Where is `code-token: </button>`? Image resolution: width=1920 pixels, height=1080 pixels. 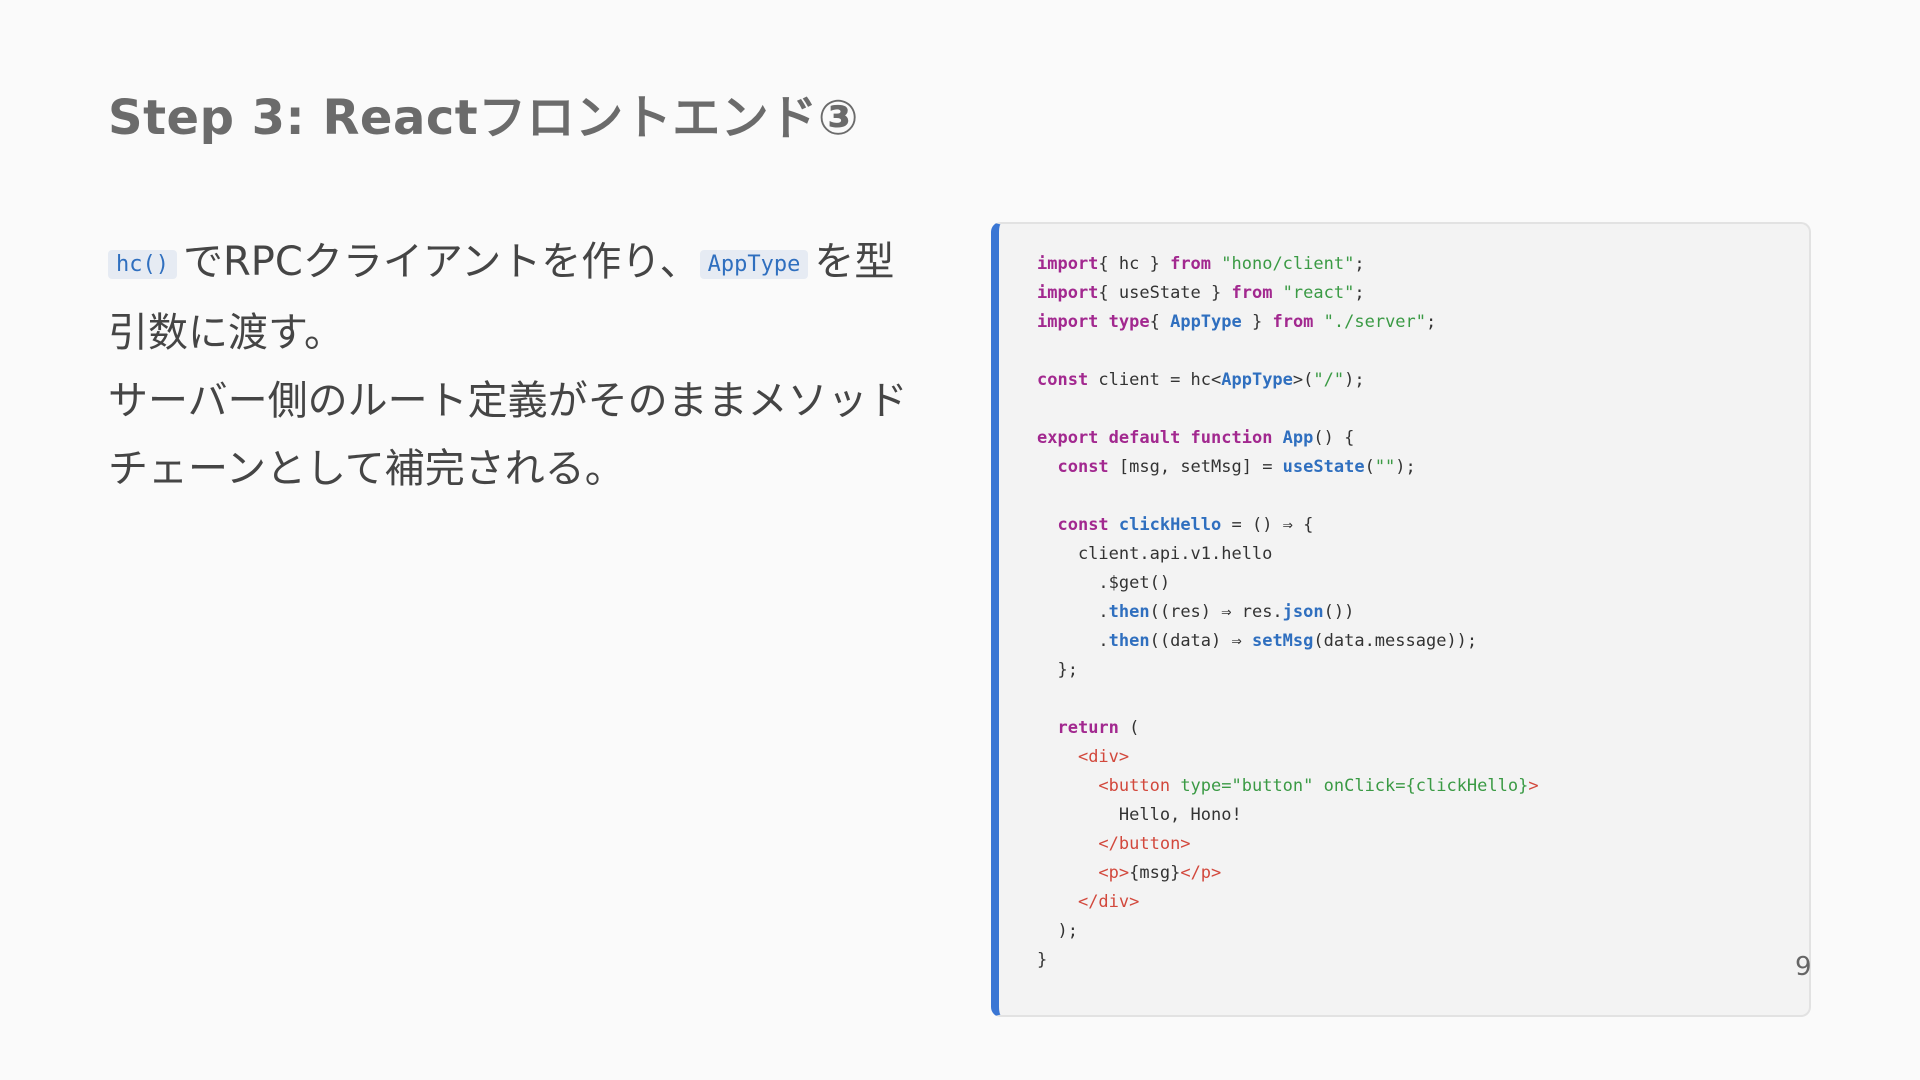
code-token: </button> is located at coordinates (1144, 844).